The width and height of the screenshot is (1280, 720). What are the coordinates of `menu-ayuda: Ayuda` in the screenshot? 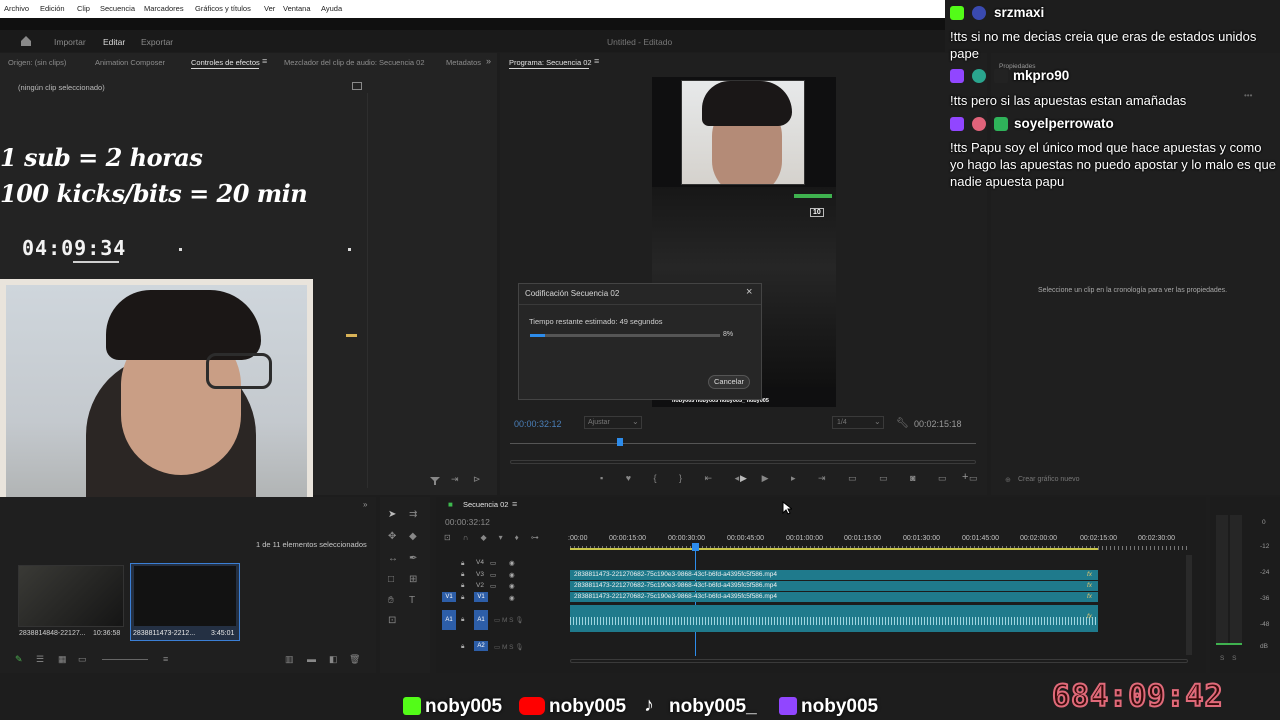 It's located at (331, 8).